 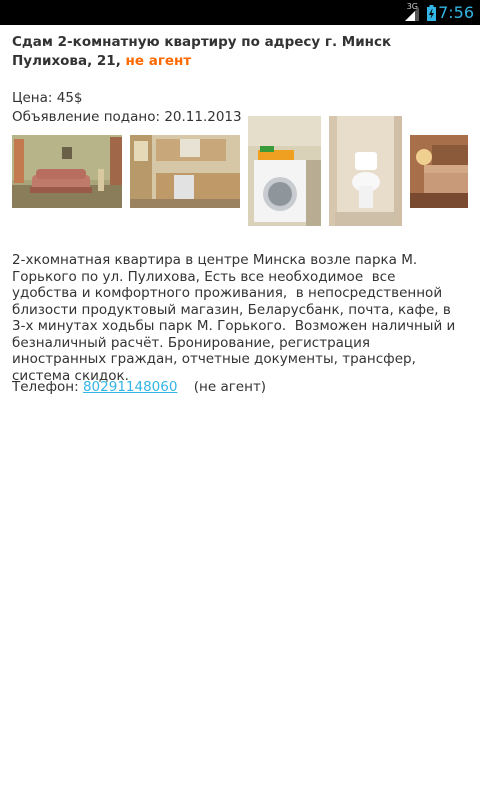 I want to click on clock: 7:56, so click(x=456, y=12).